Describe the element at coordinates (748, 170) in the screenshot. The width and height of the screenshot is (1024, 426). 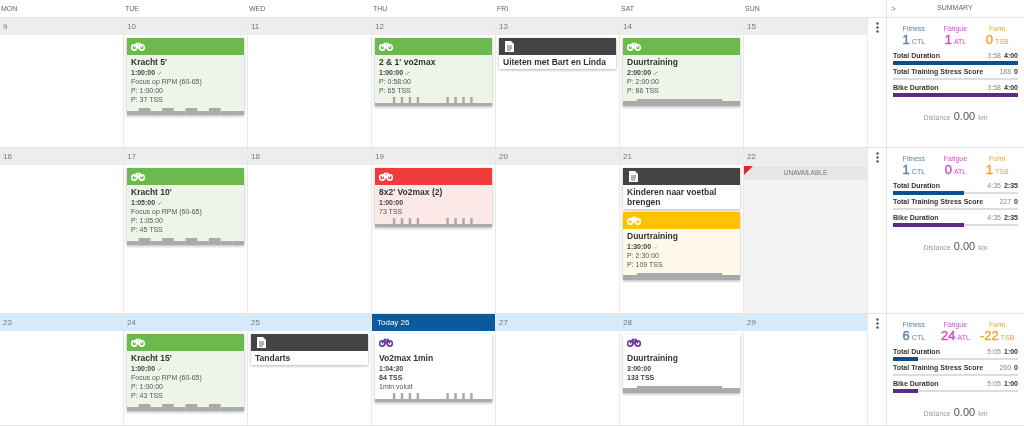
I see `corner-flag-icon` at that location.